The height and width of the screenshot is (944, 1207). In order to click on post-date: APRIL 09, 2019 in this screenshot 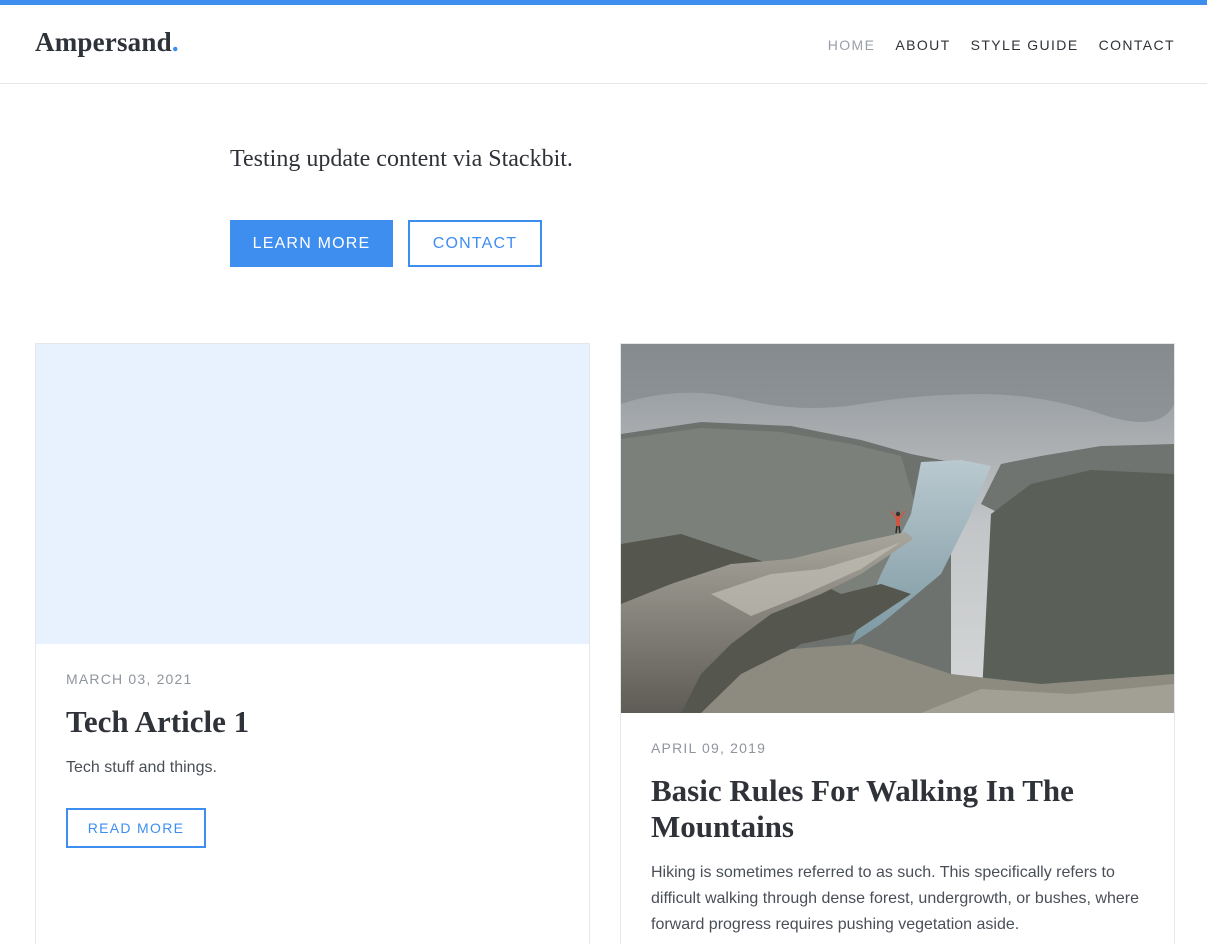, I will do `click(709, 748)`.